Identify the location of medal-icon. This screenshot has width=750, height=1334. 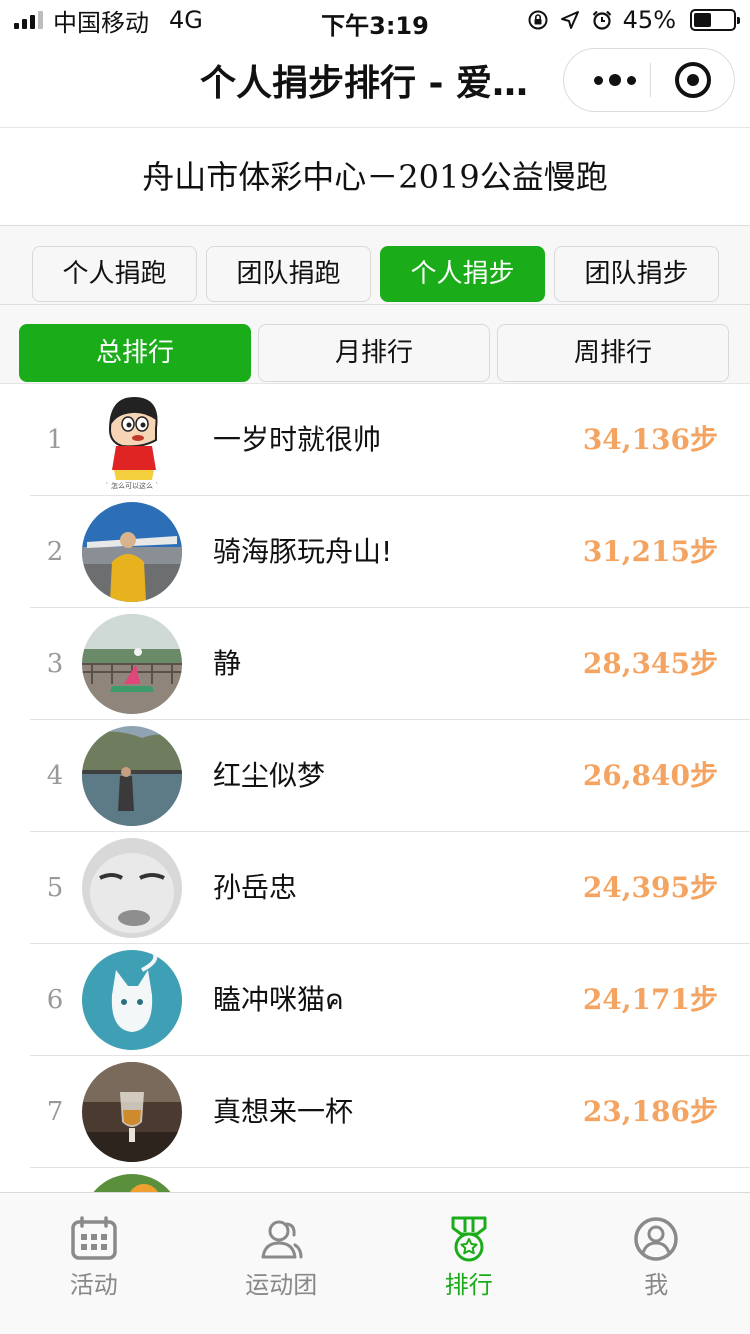
(469, 1239).